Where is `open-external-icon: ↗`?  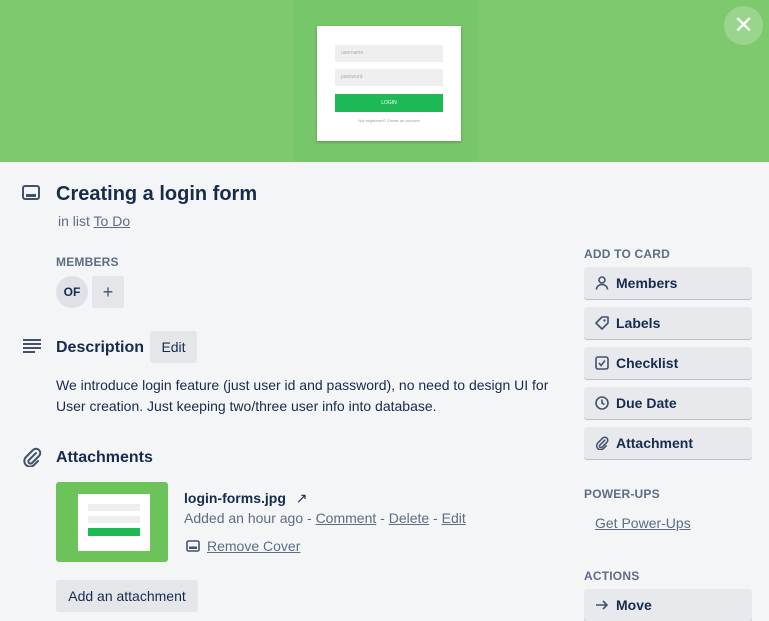 open-external-icon: ↗ is located at coordinates (302, 498).